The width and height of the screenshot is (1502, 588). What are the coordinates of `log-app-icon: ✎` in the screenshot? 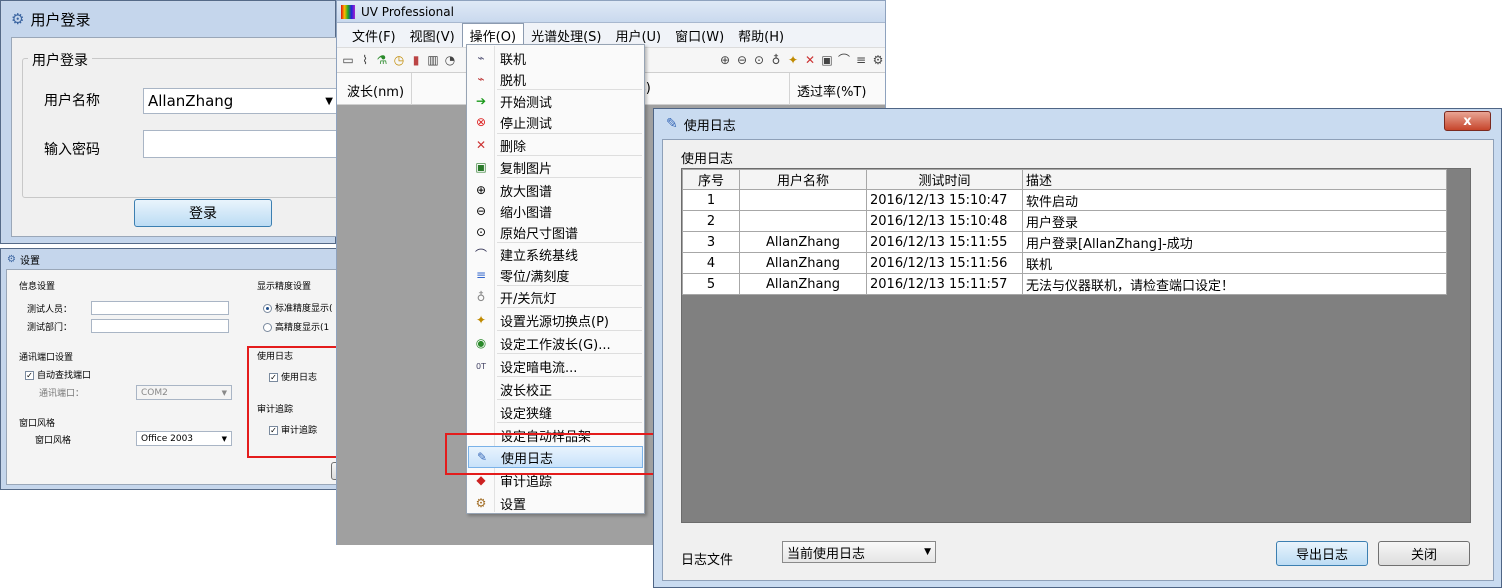 It's located at (672, 124).